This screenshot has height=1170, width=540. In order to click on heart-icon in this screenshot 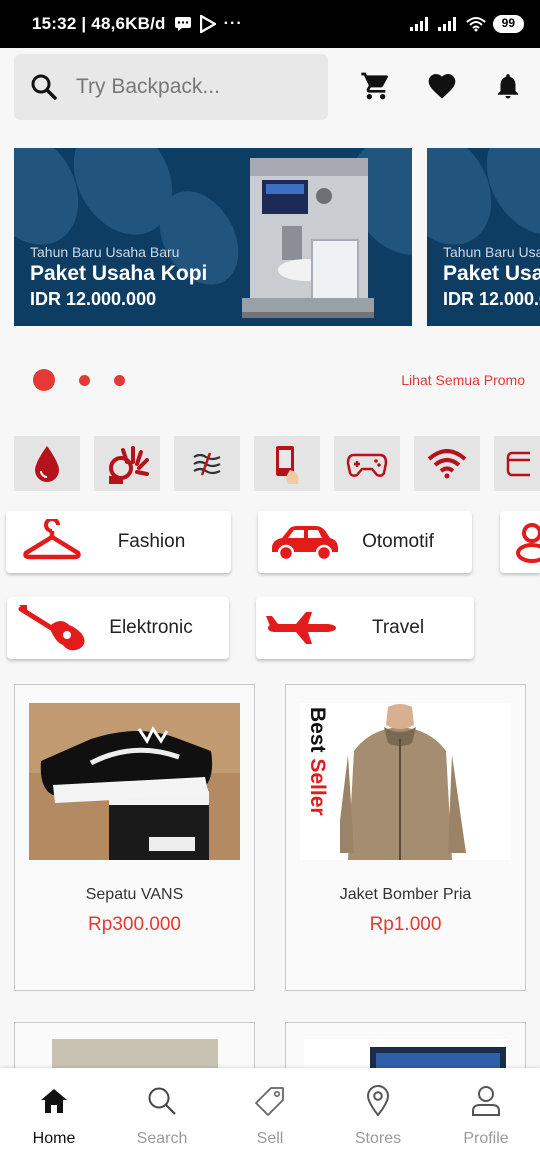, I will do `click(442, 86)`.